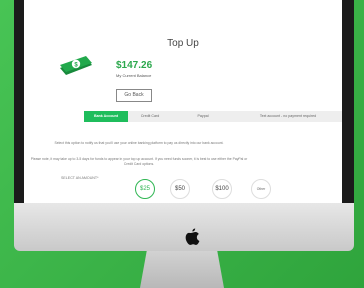  What do you see at coordinates (288, 116) in the screenshot?
I see `tab-text-account: Text account - no payment required` at bounding box center [288, 116].